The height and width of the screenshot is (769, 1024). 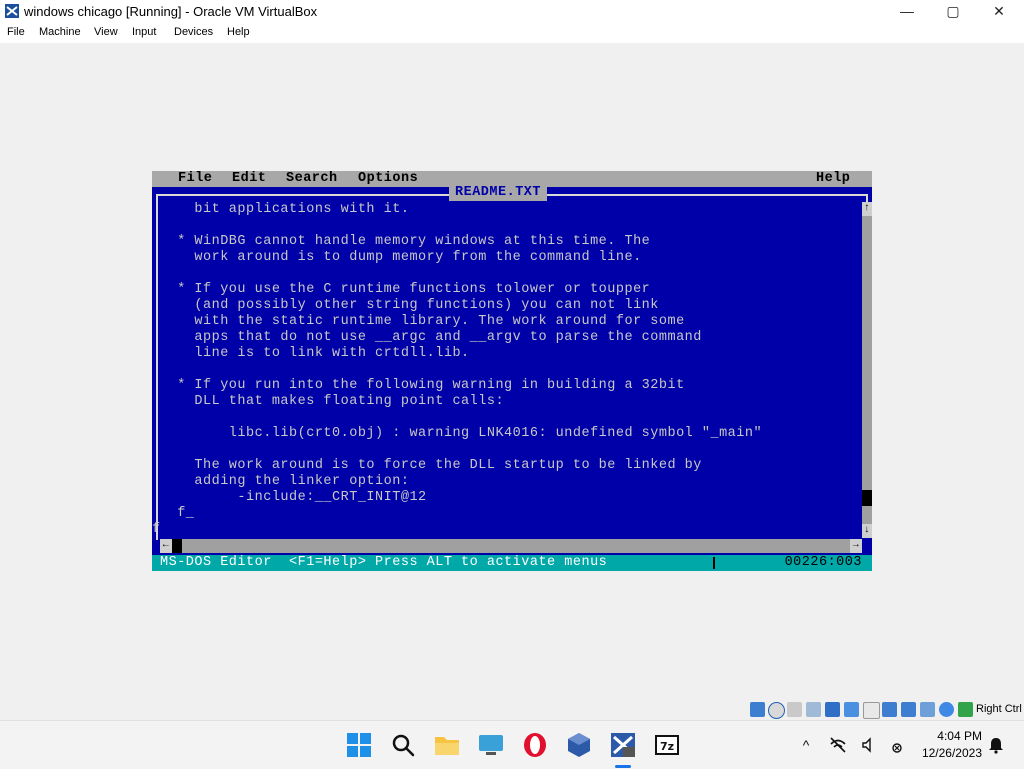 What do you see at coordinates (106, 32) in the screenshot?
I see `menu-view: View` at bounding box center [106, 32].